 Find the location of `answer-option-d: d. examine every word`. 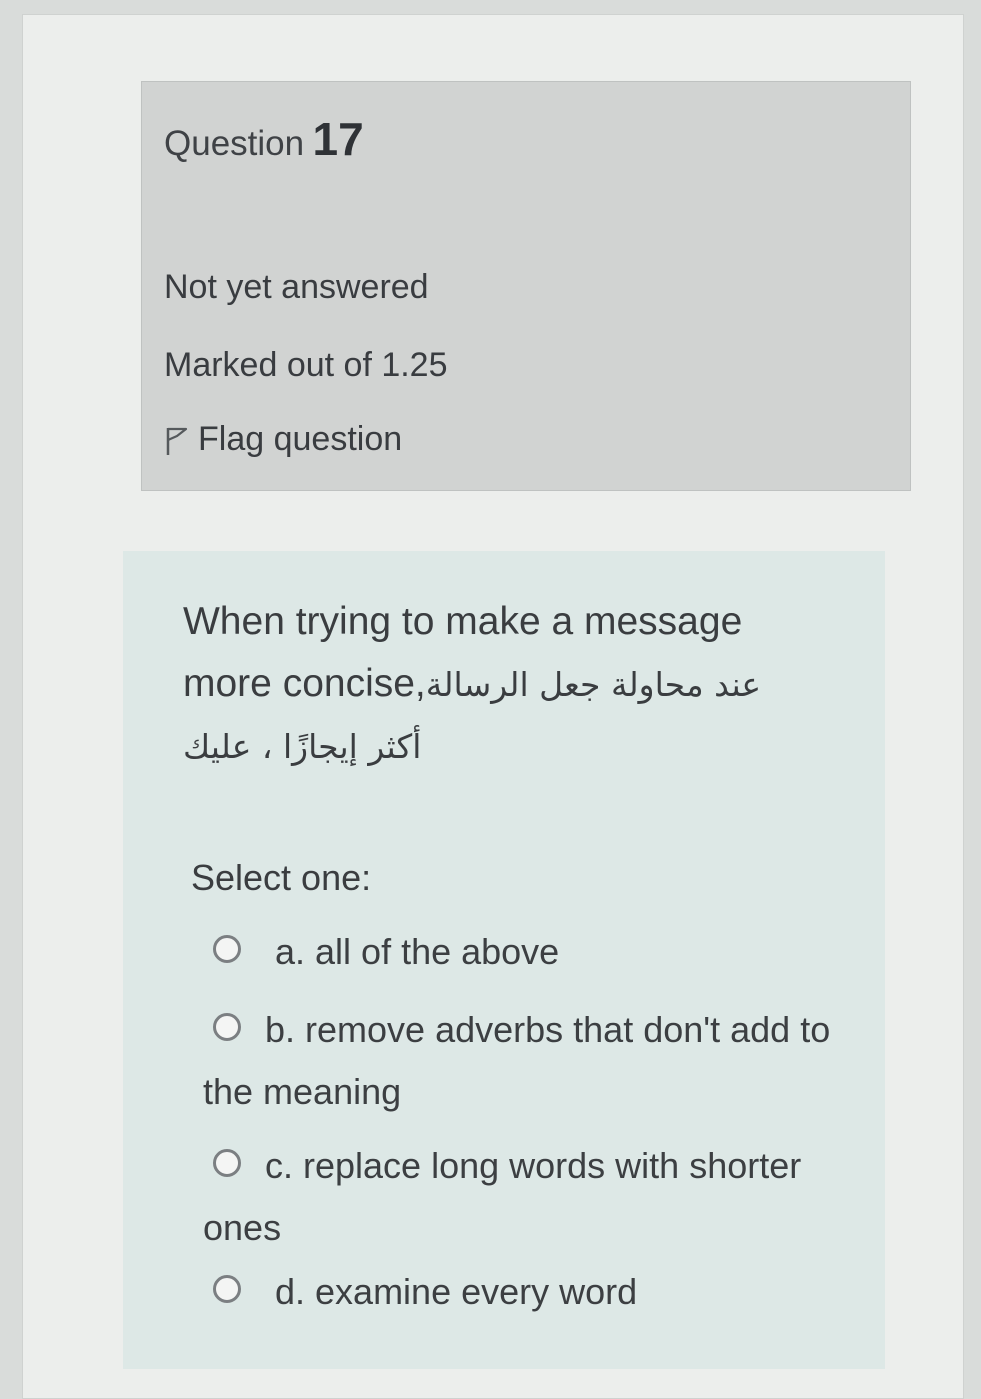

answer-option-d: d. examine every word is located at coordinates (523, 1292).